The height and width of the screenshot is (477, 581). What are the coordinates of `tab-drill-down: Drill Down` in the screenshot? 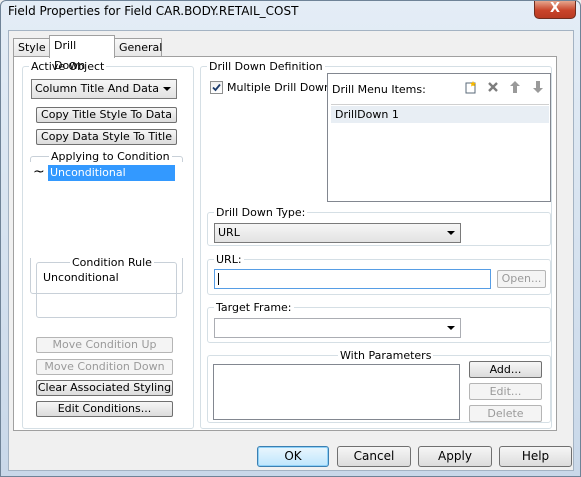 It's located at (82, 53).